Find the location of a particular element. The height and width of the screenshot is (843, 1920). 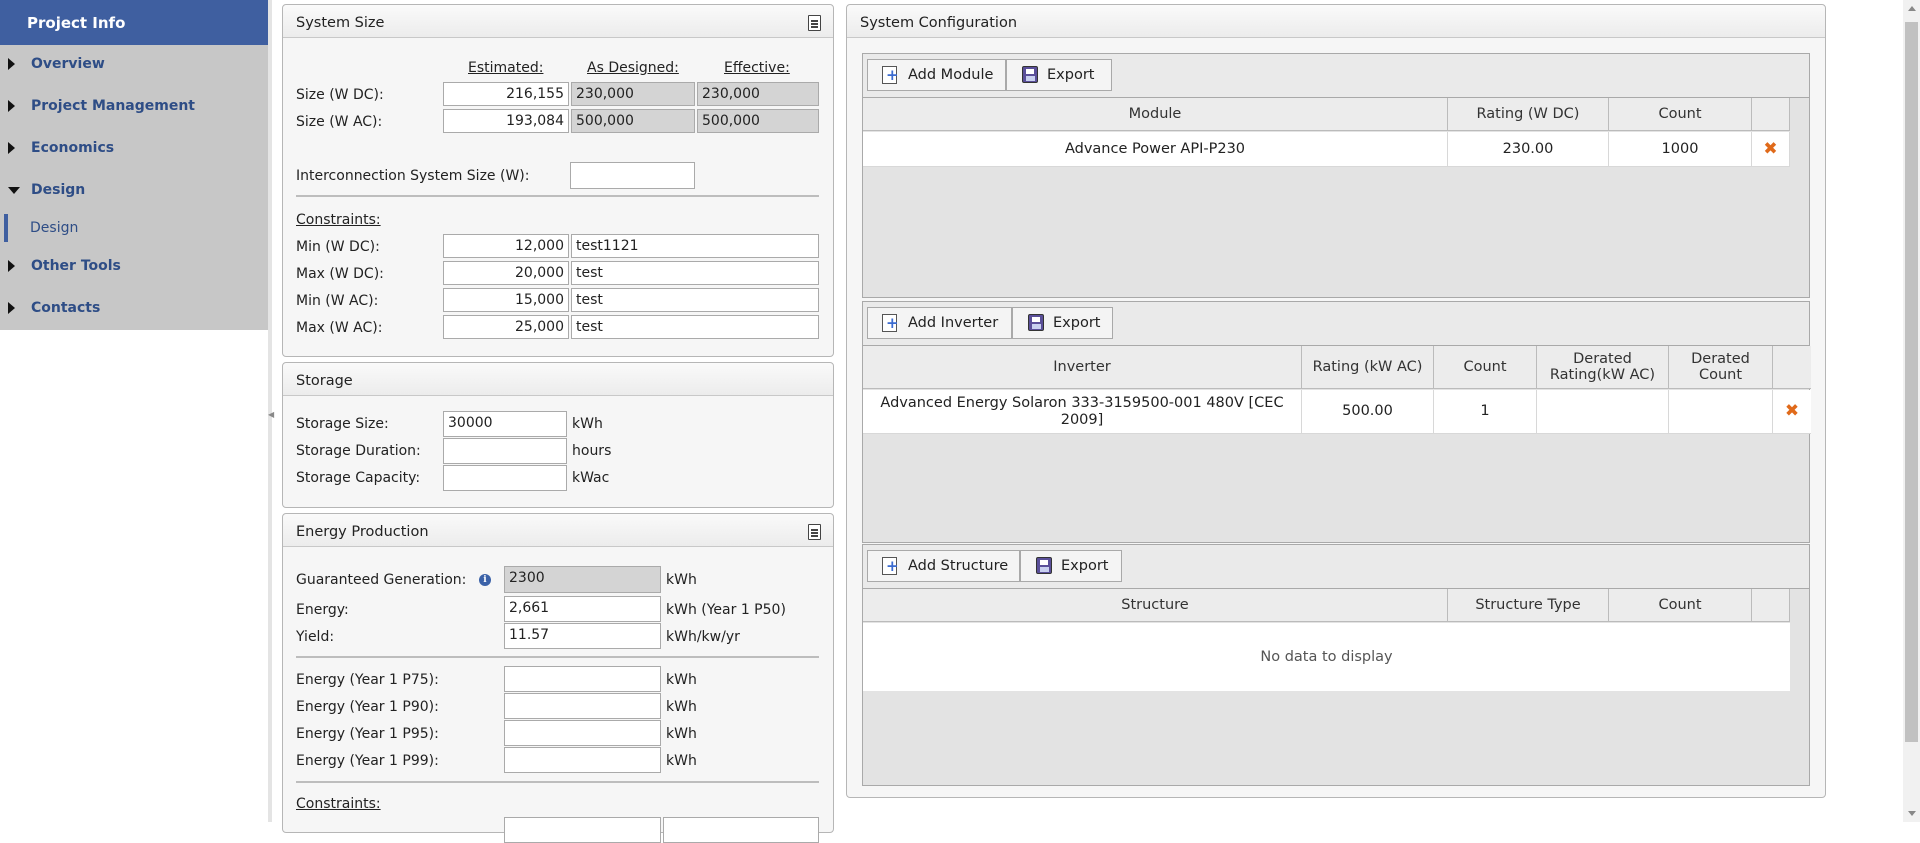

nav-label: Contacts is located at coordinates (66, 308).